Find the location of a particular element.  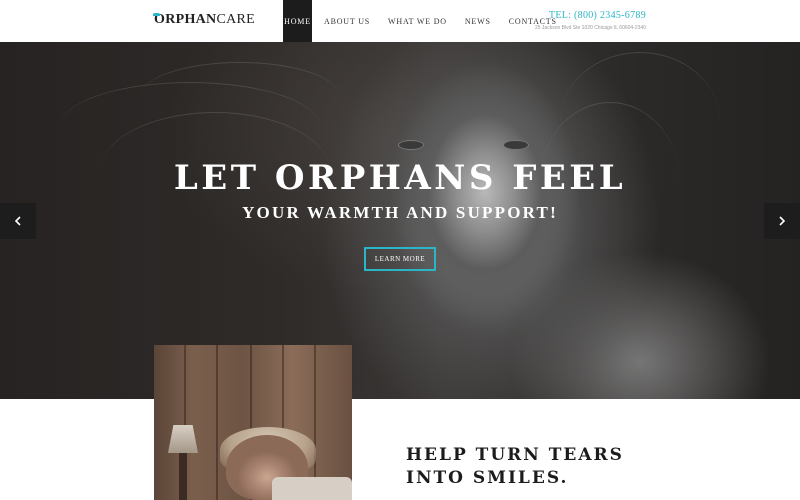

nav-news: NEWS is located at coordinates (478, 21).